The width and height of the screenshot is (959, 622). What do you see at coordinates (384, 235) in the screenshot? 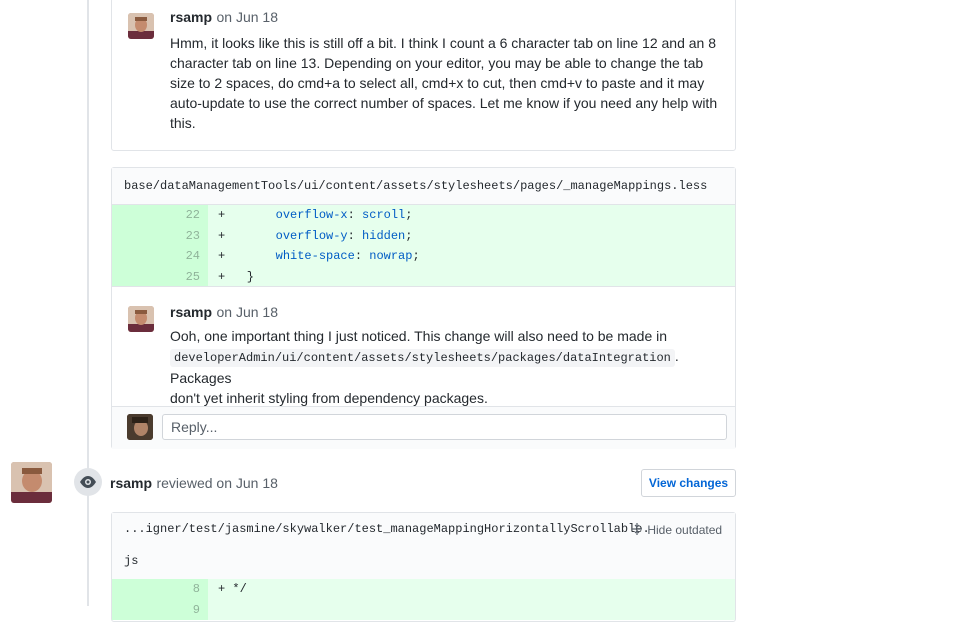
I see `css-value: hidden` at bounding box center [384, 235].